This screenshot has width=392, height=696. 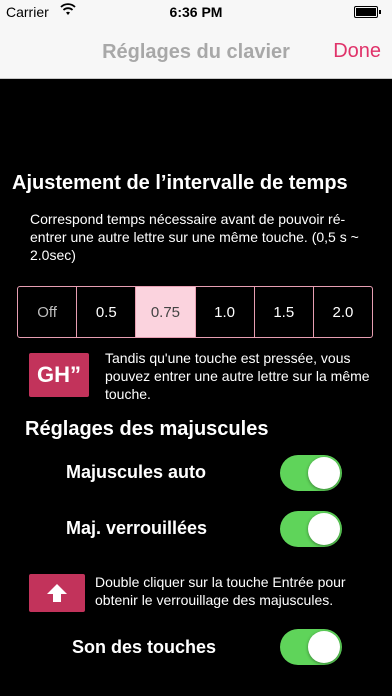 I want to click on caps-lock-toggle, so click(x=311, y=529).